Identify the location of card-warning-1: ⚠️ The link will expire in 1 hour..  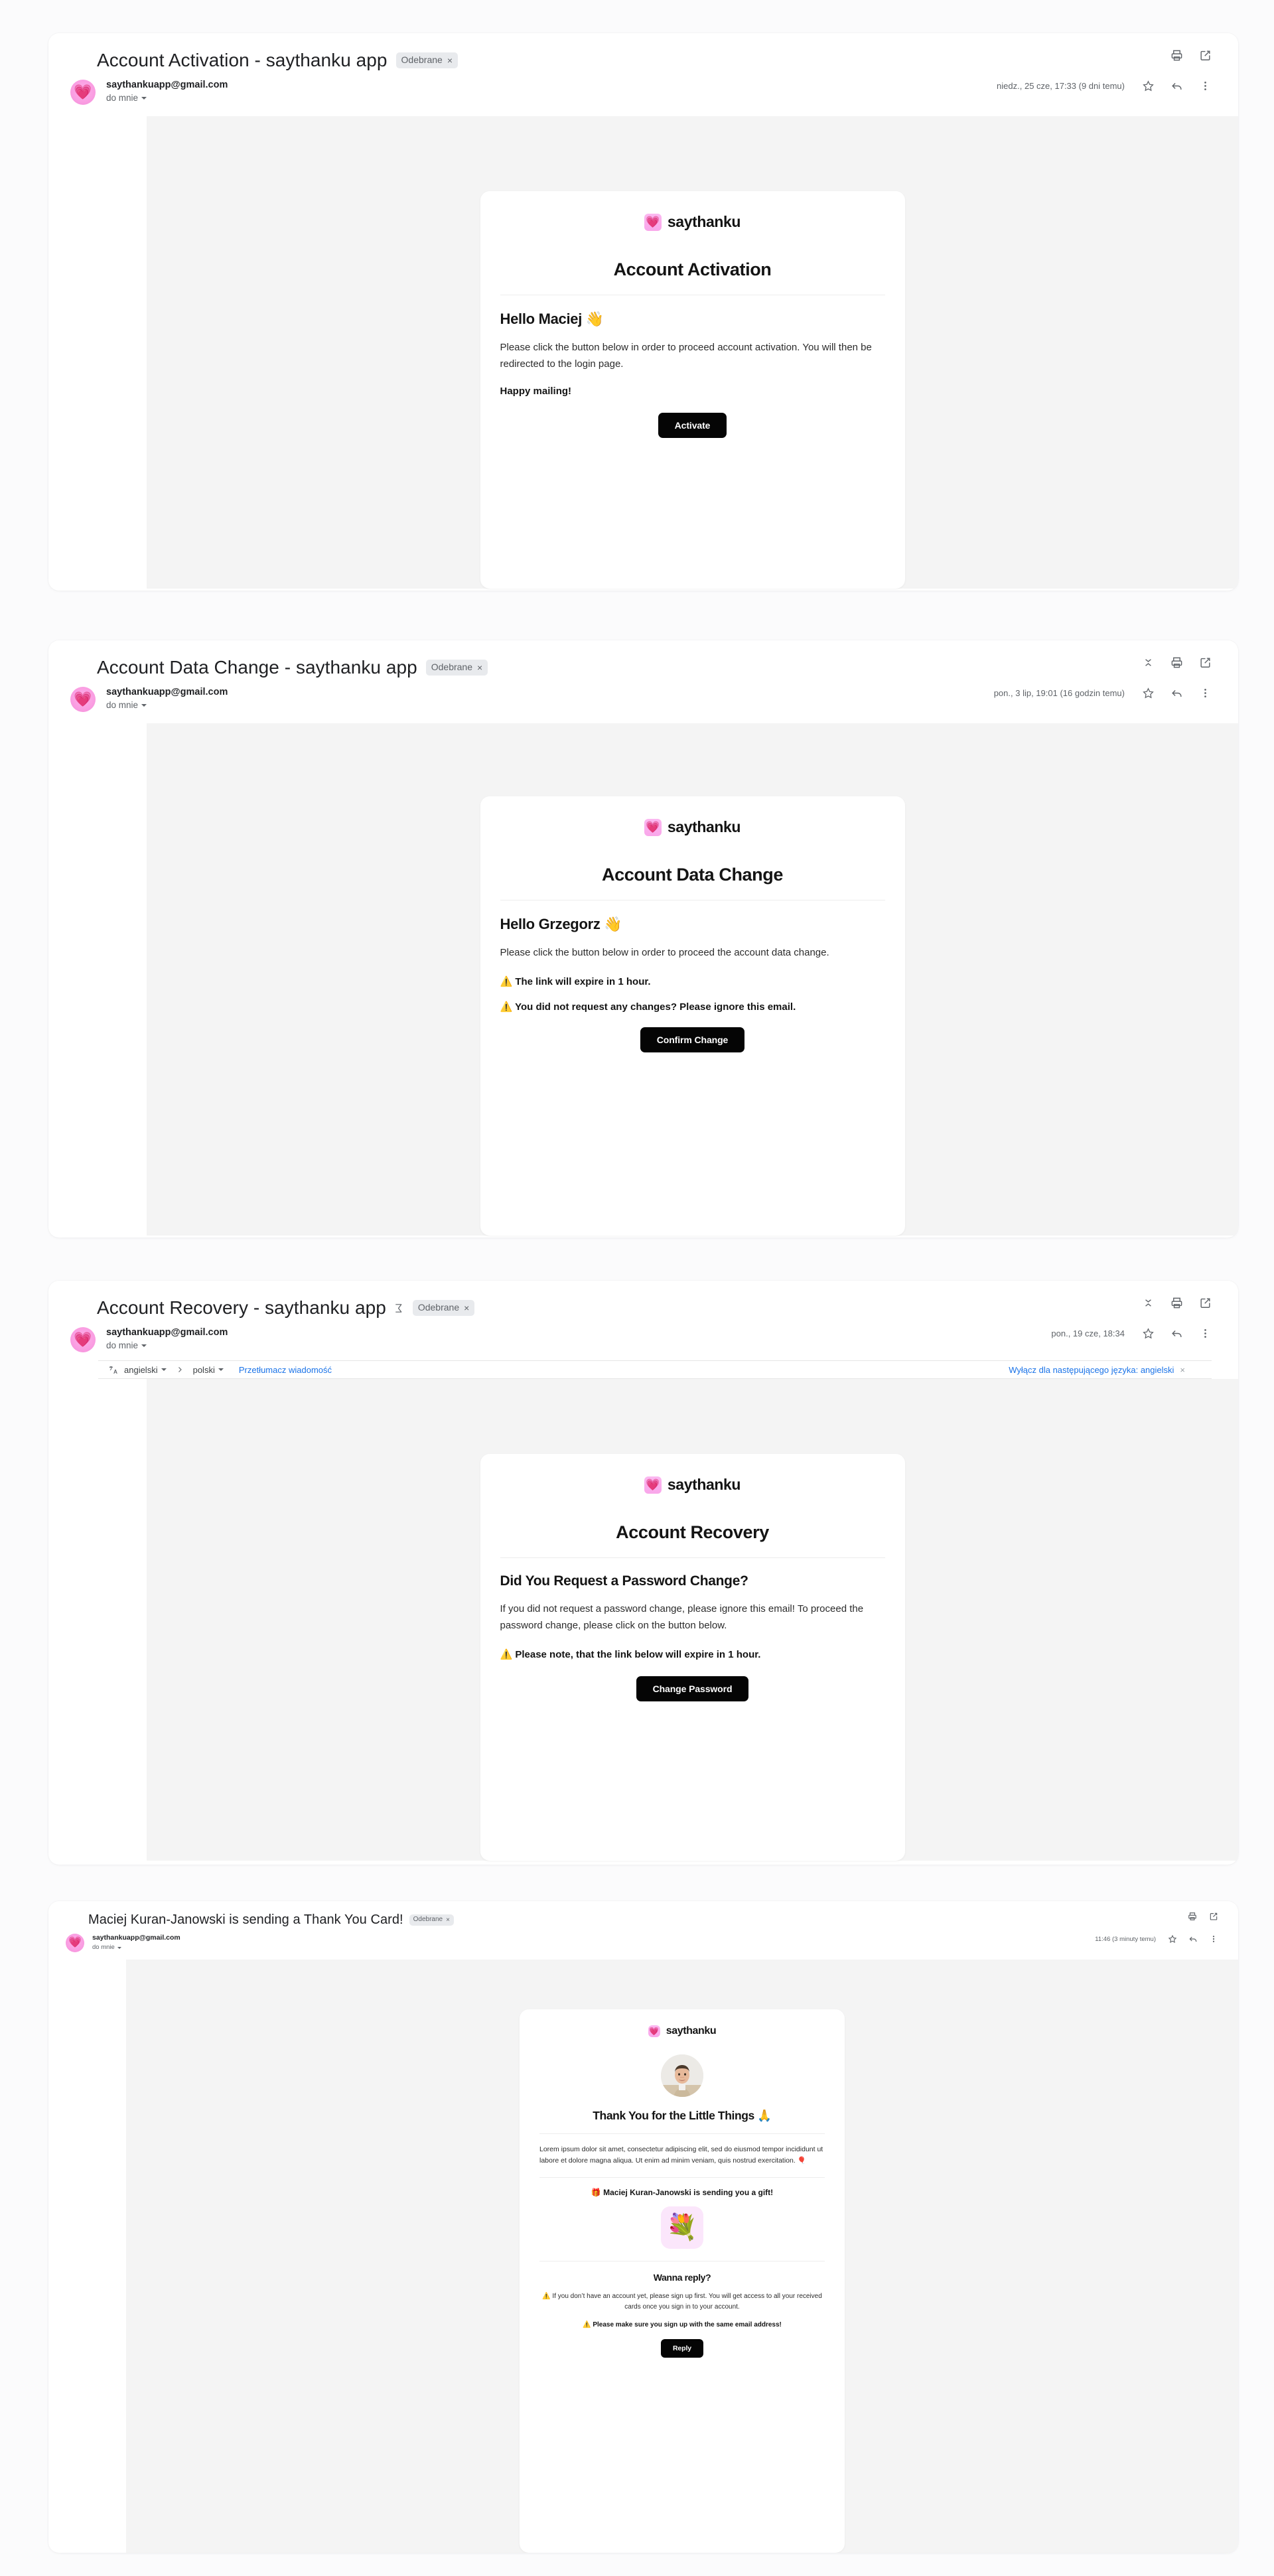
(576, 982).